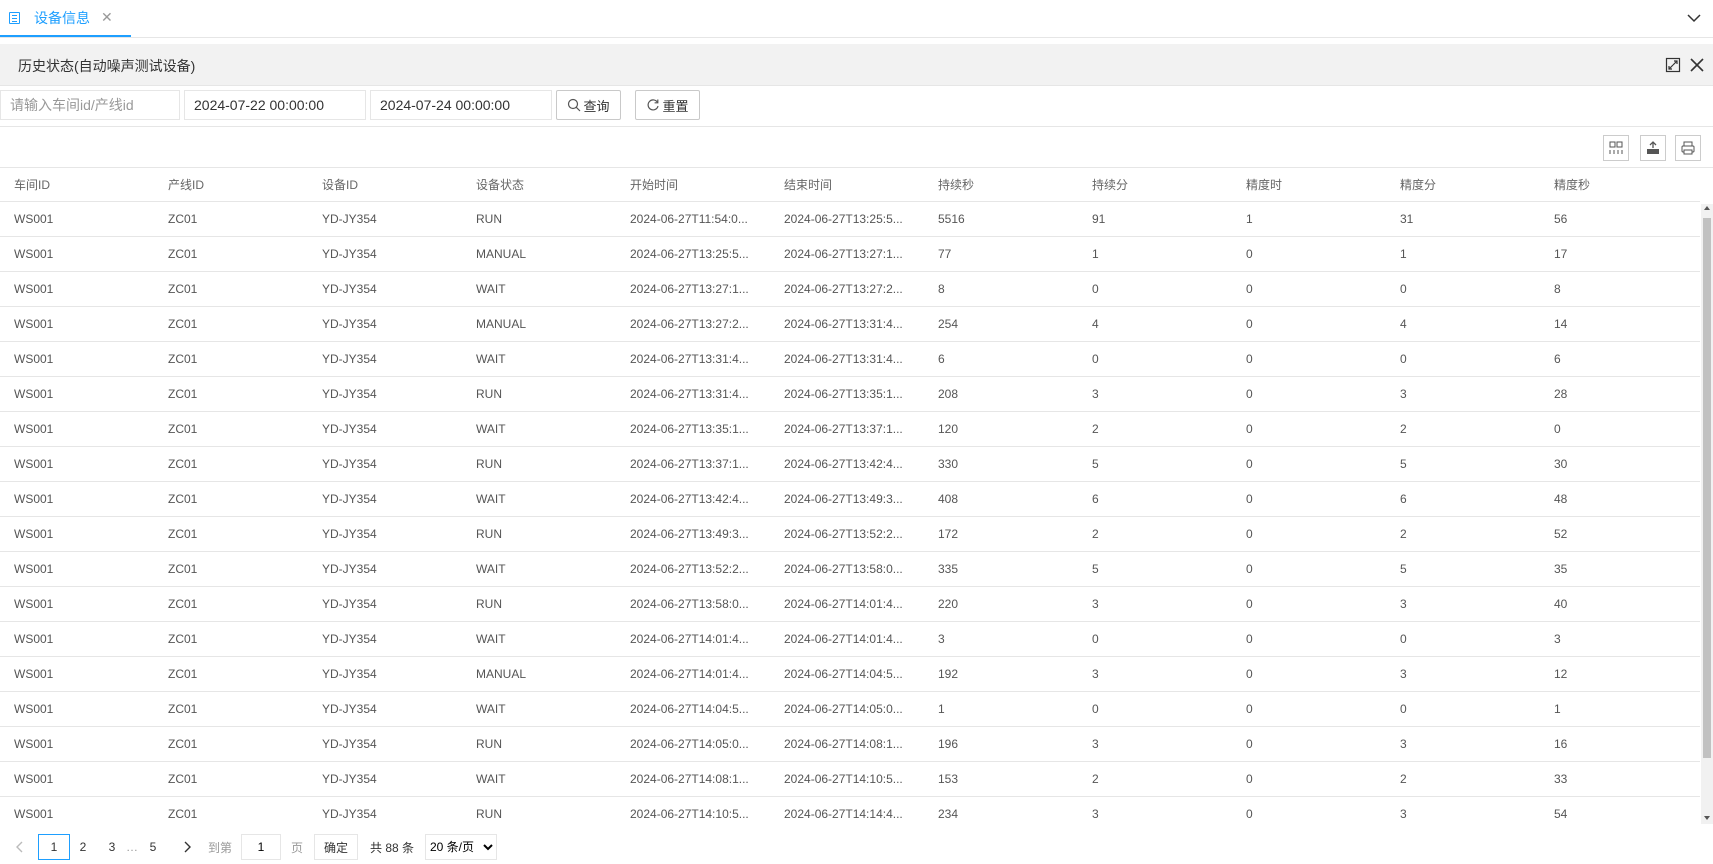  Describe the element at coordinates (1155, 219) in the screenshot. I see `table-cell: 91` at that location.